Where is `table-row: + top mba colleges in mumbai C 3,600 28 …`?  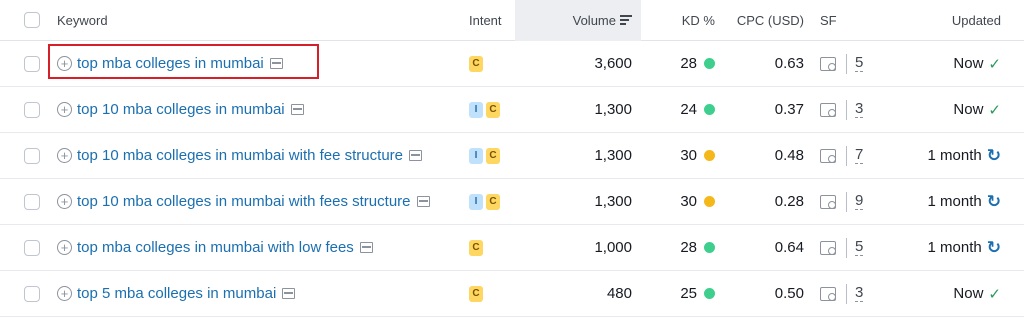 table-row: + top mba colleges in mumbai C 3,600 28 … is located at coordinates (512, 64).